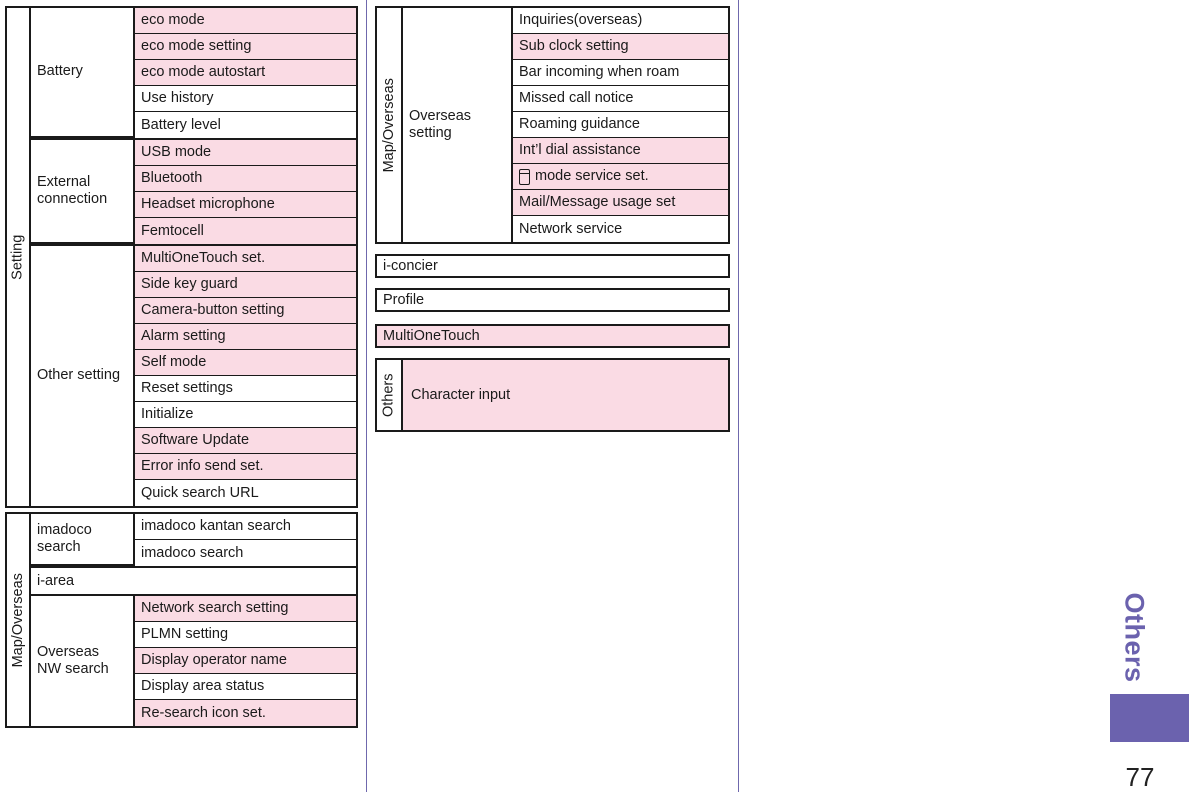 The width and height of the screenshot is (1189, 793). What do you see at coordinates (245, 635) in the screenshot?
I see `table-row: PLMN setting` at bounding box center [245, 635].